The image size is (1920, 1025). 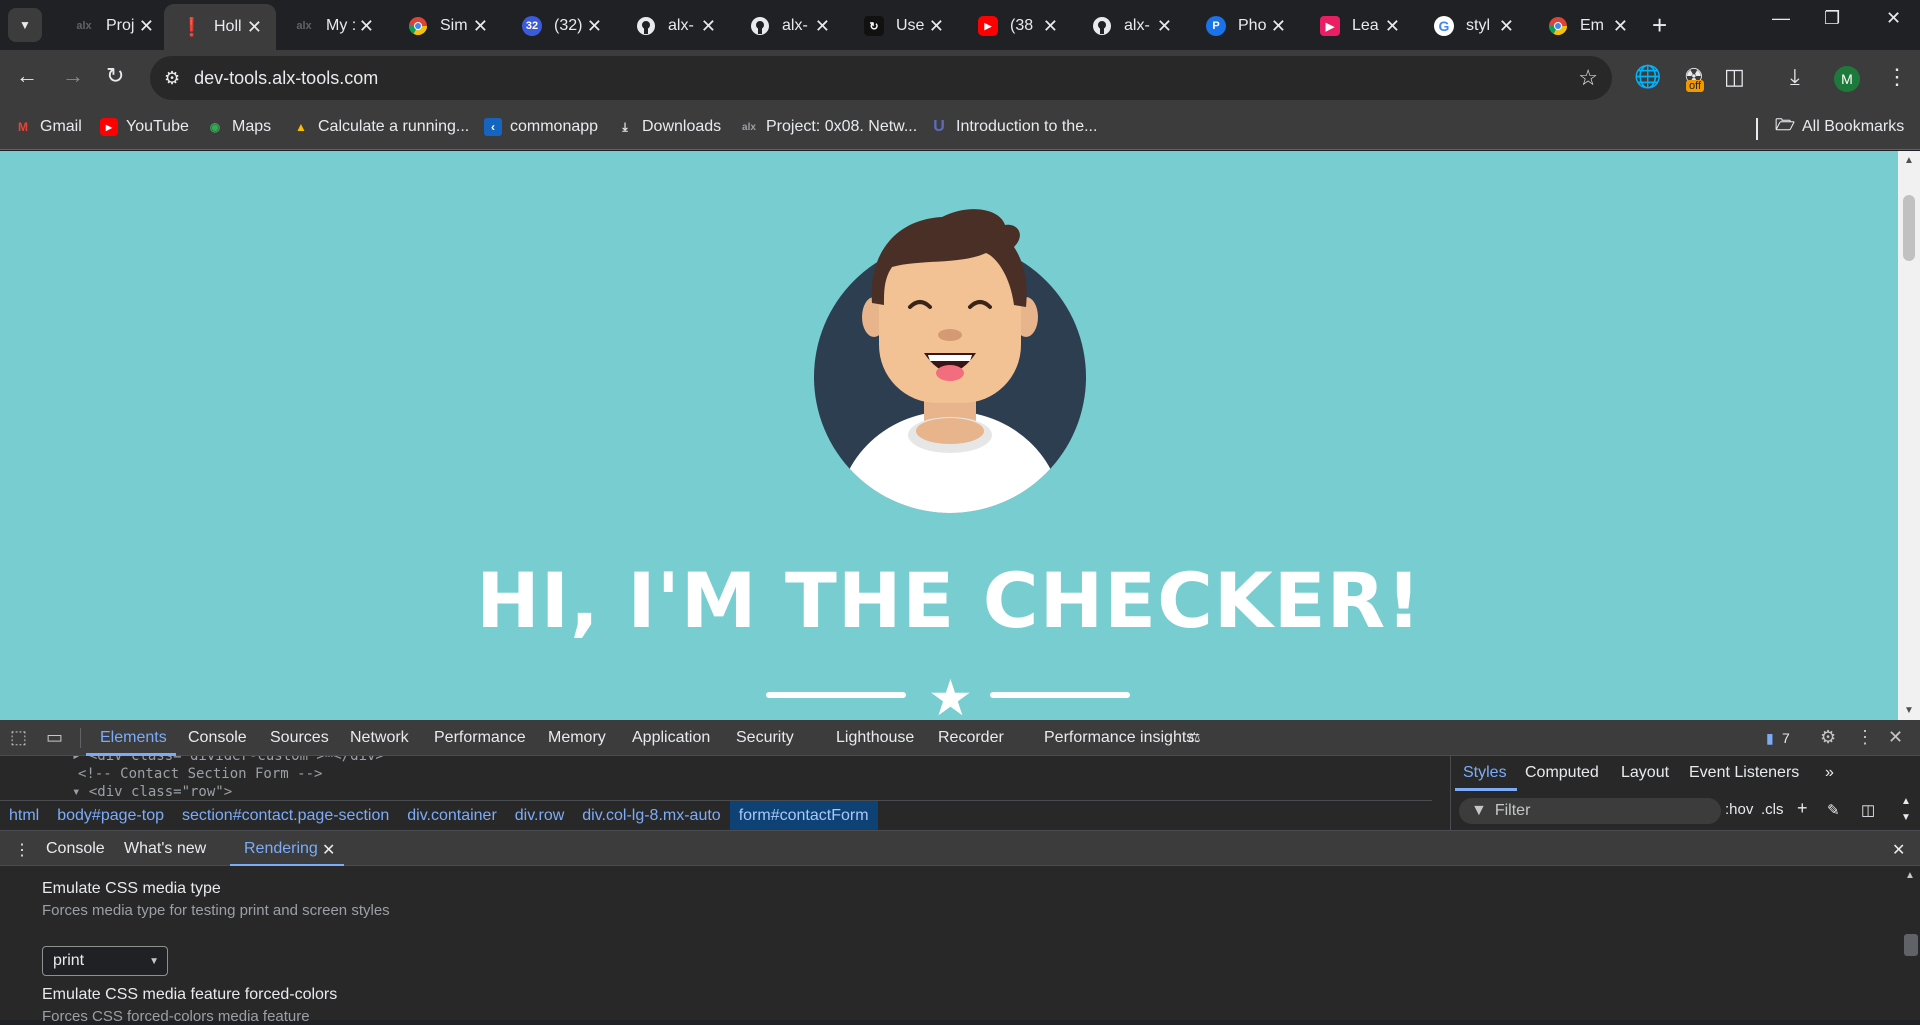 What do you see at coordinates (144, 127) in the screenshot?
I see `bookmark-youtube: ▶ YouTube` at bounding box center [144, 127].